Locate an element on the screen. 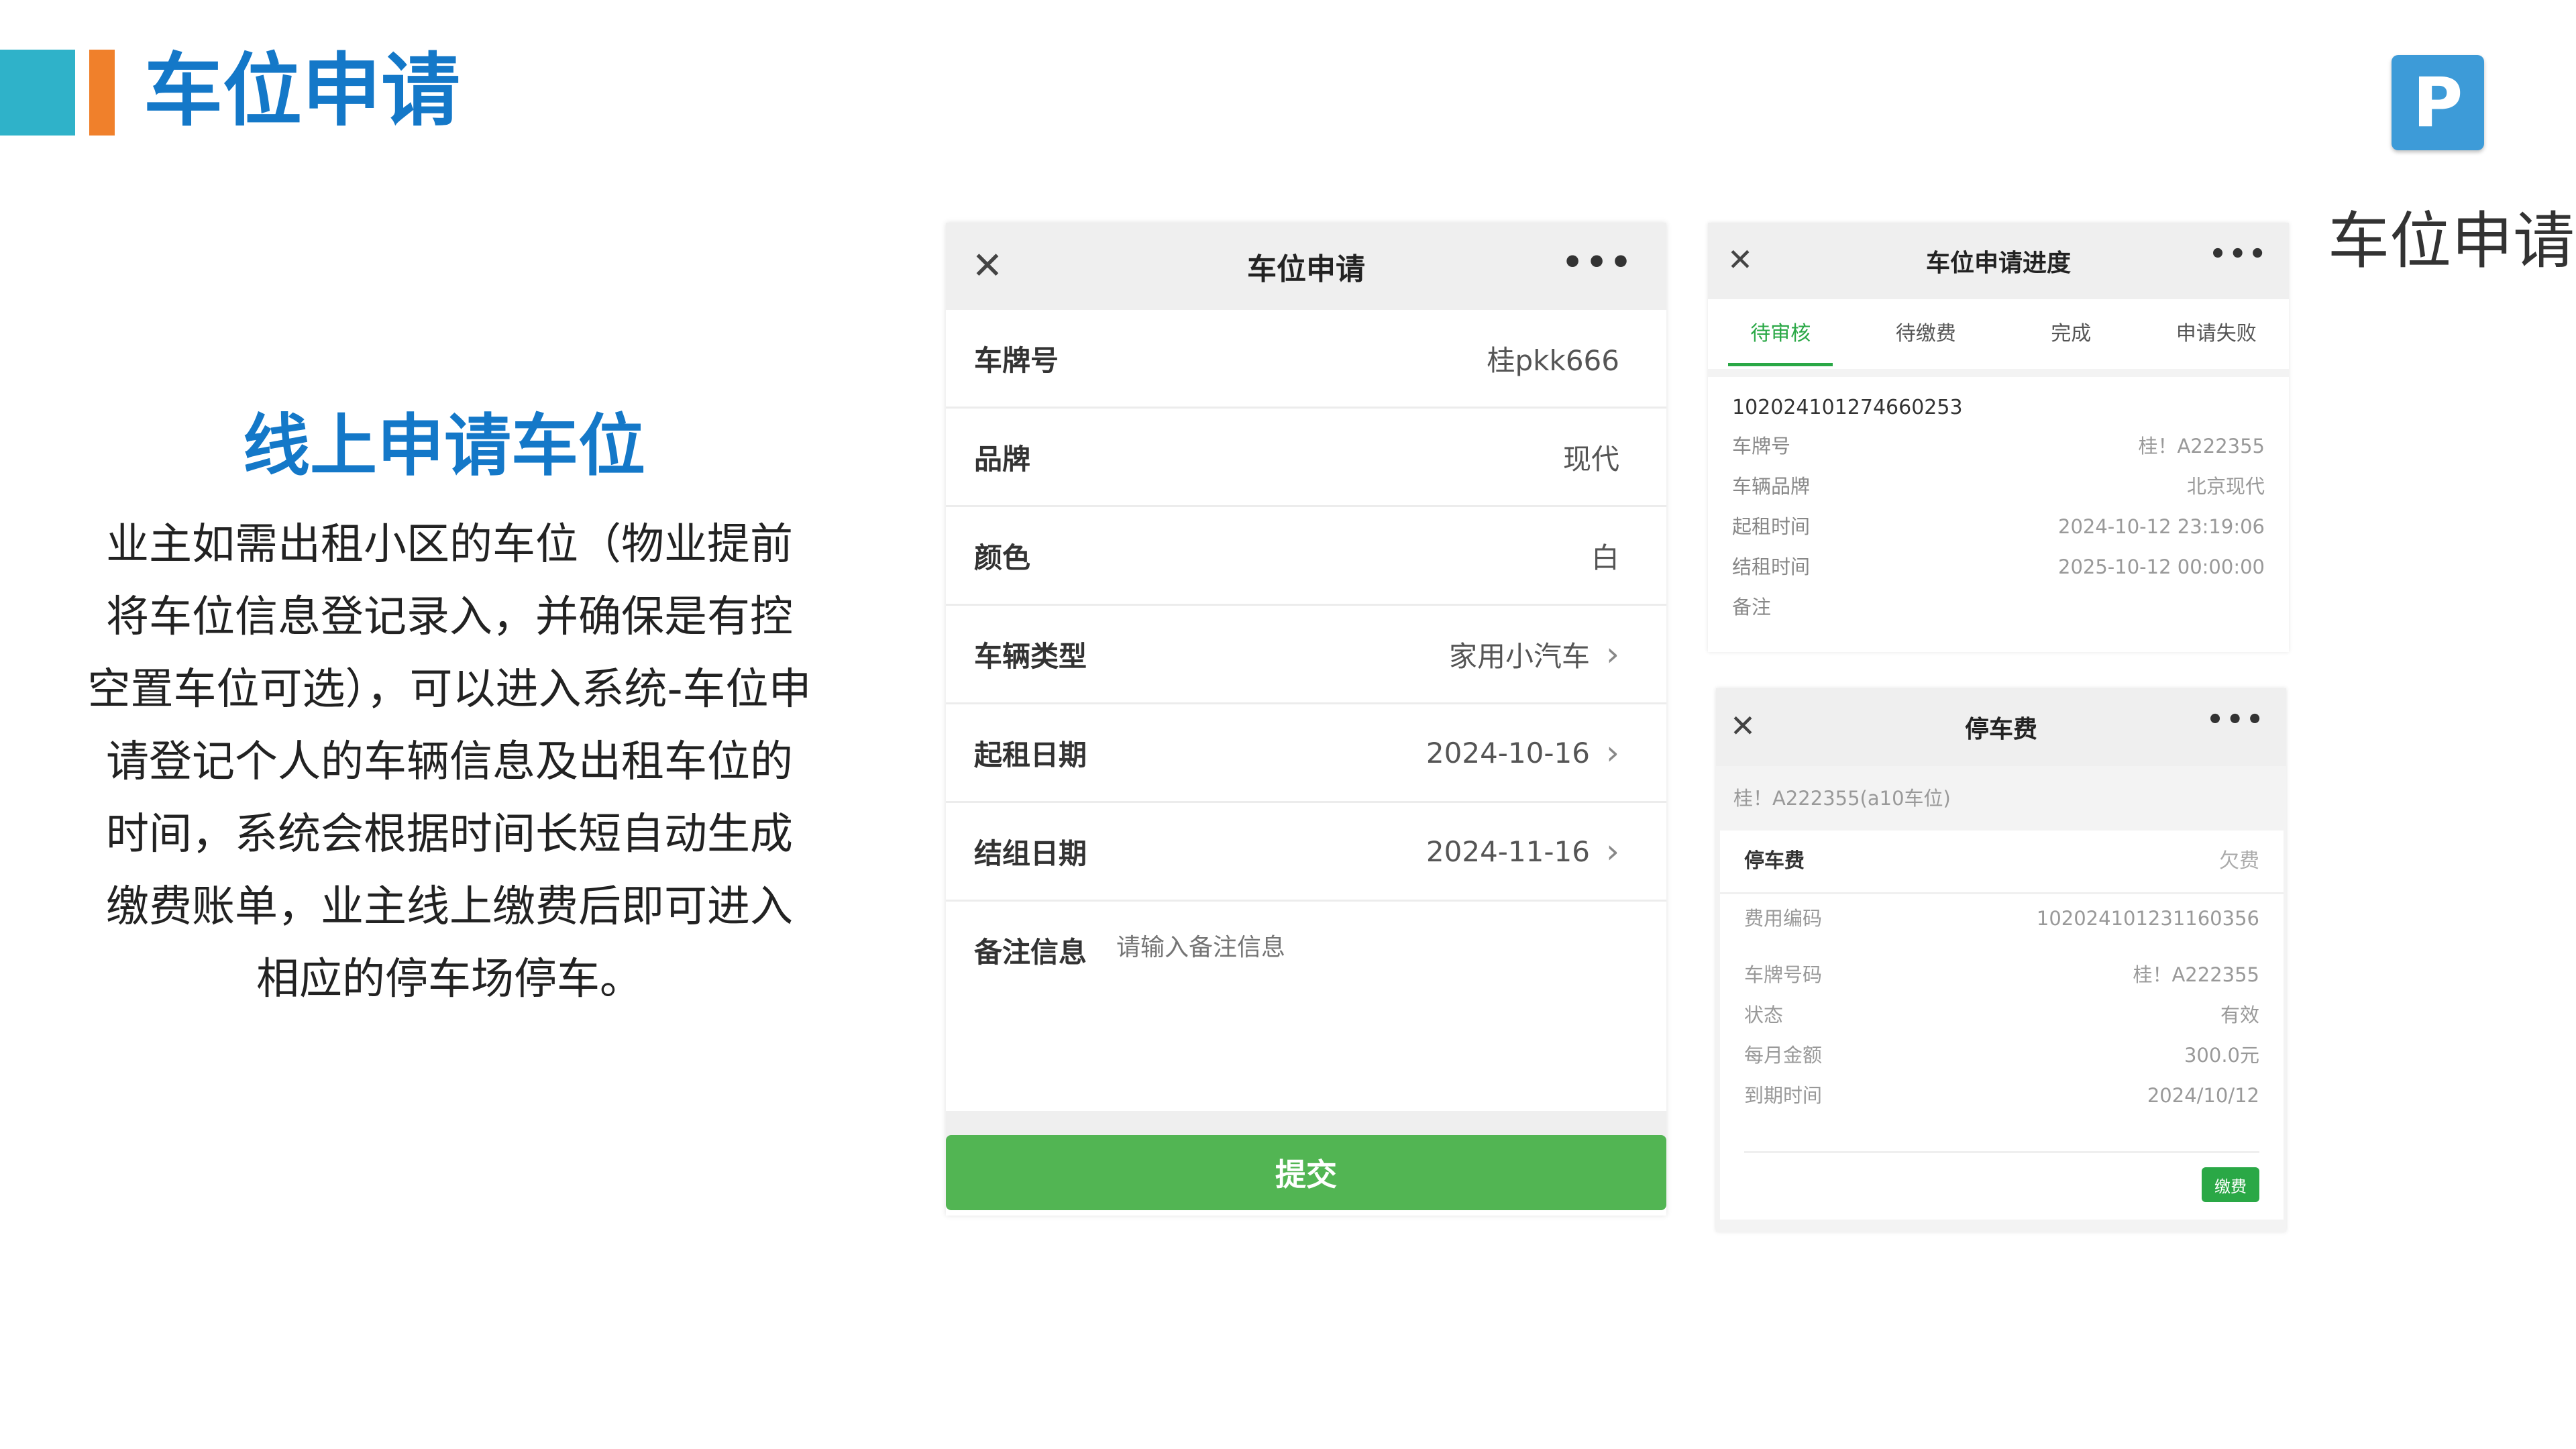 This screenshot has height=1449, width=2576. nav-title: 车位申请进度 is located at coordinates (1998, 263).